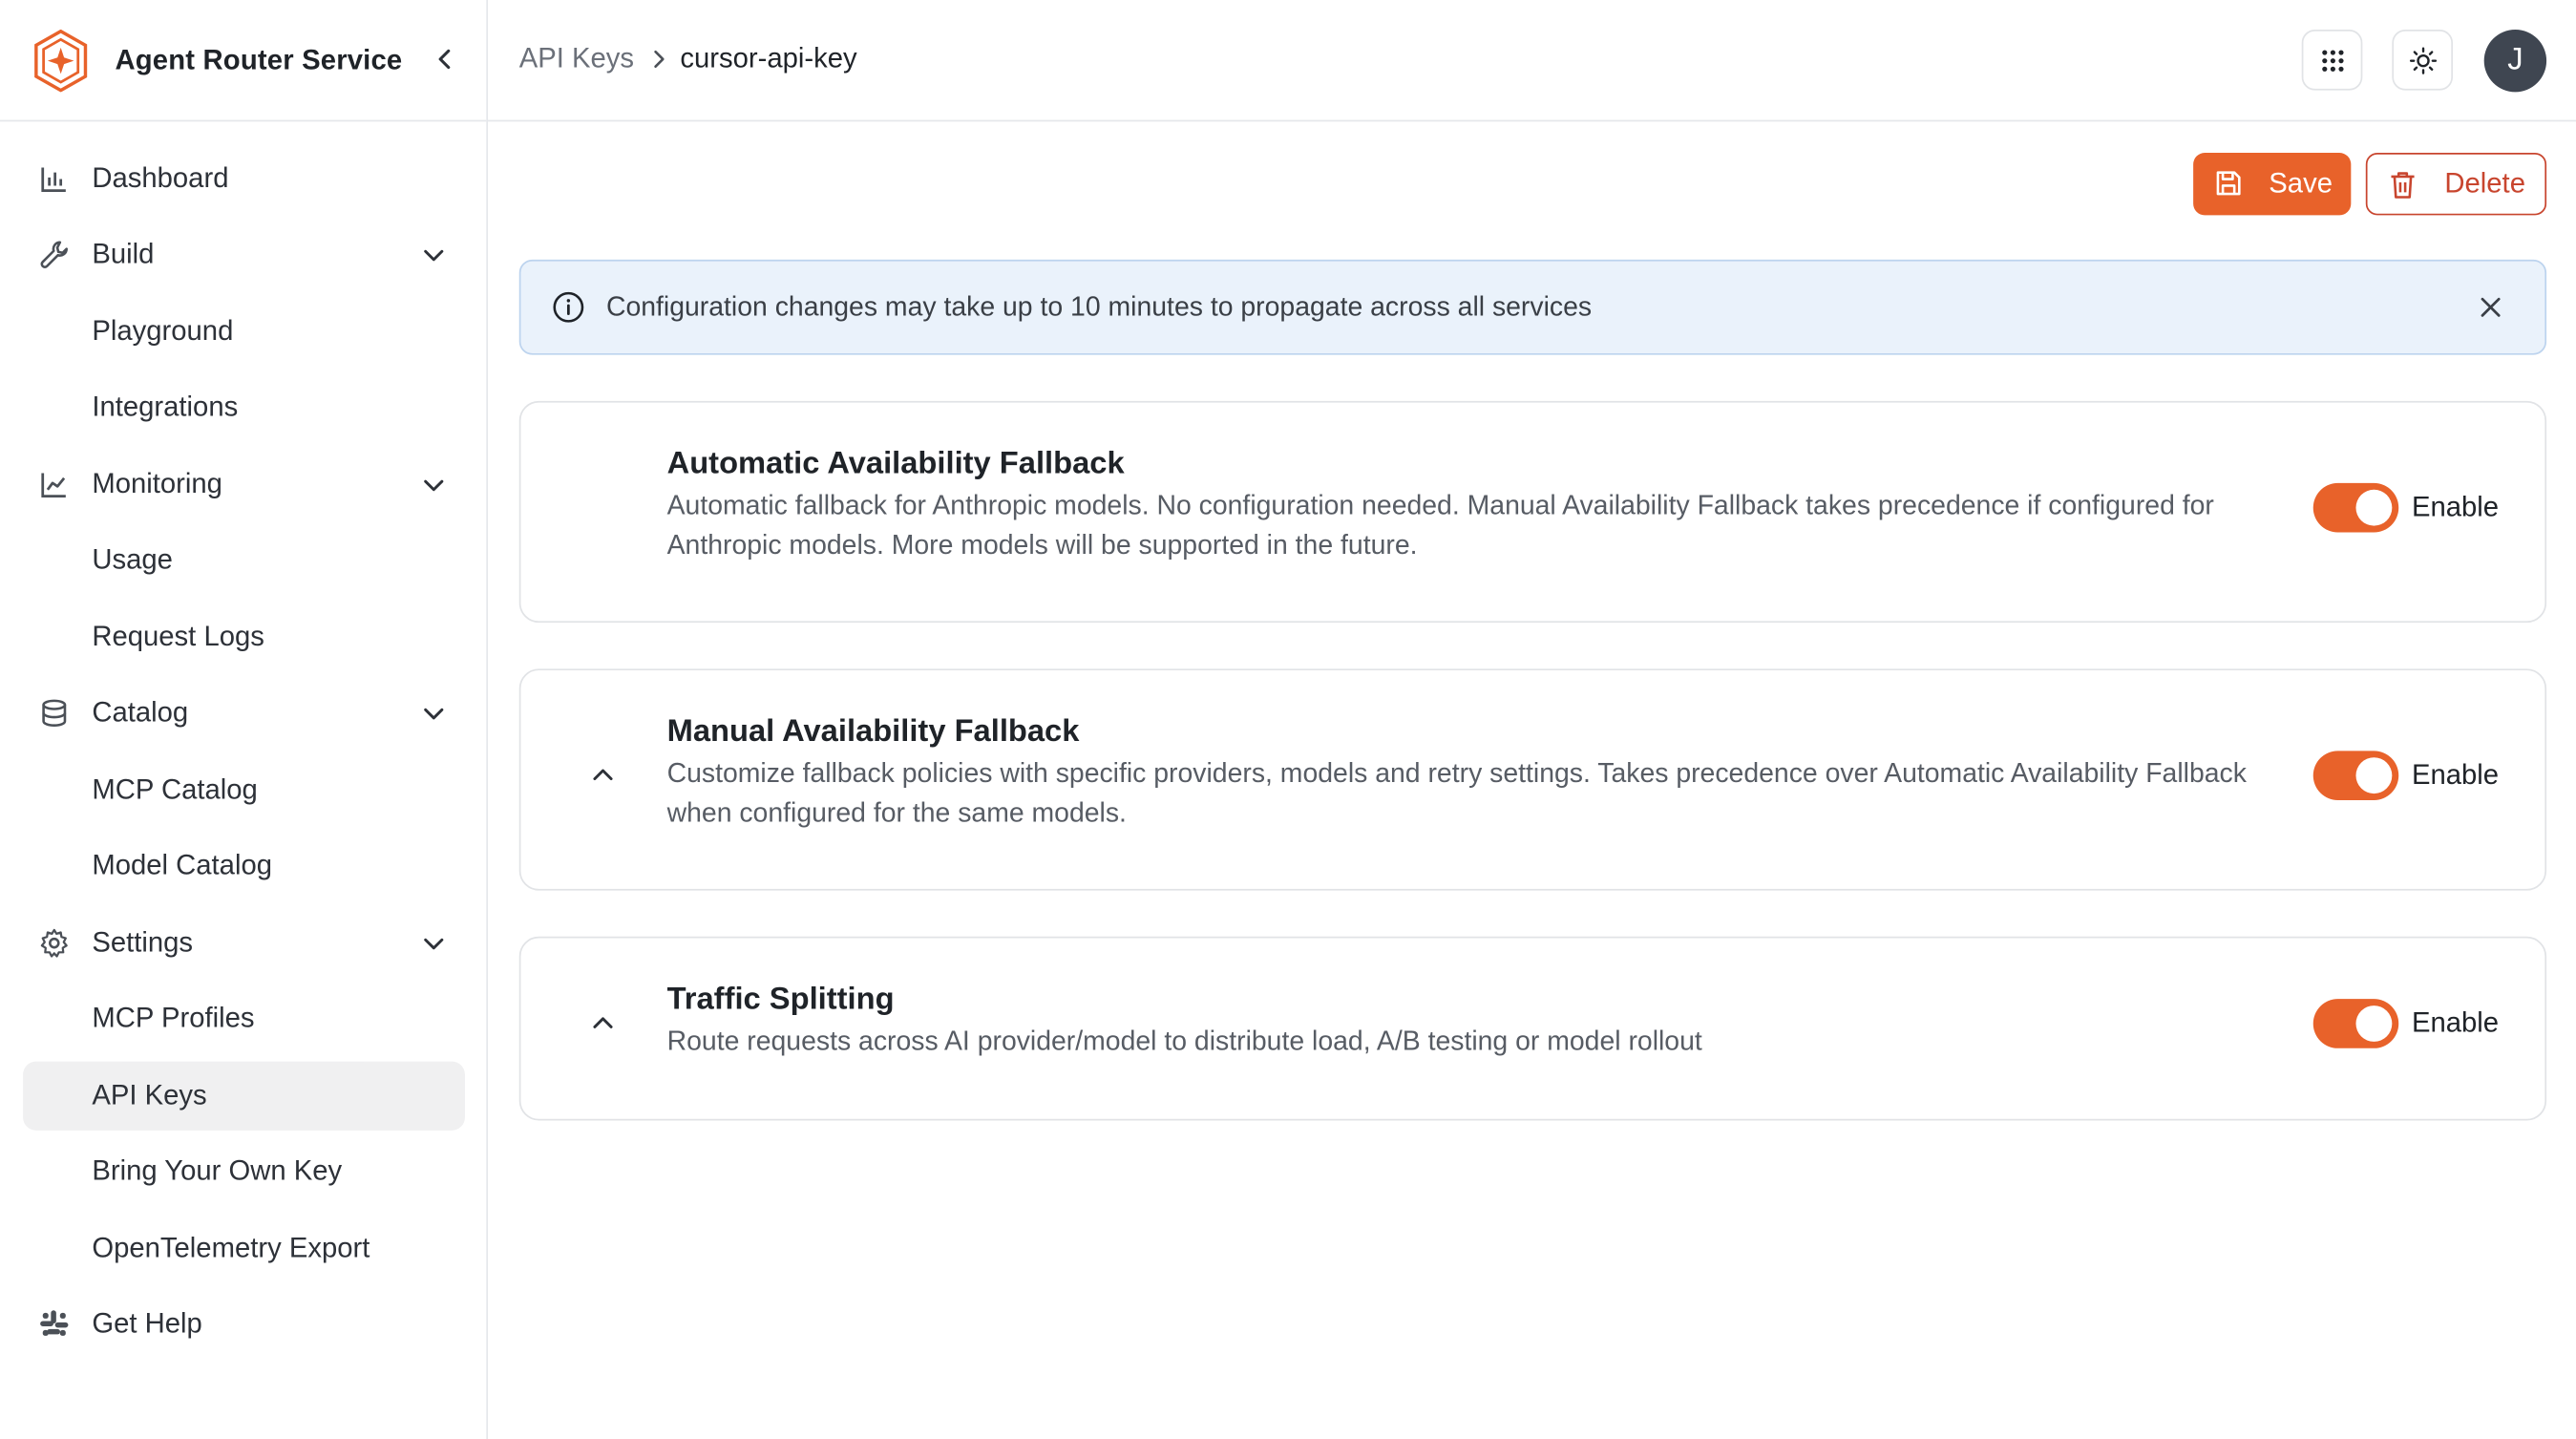 The height and width of the screenshot is (1439, 2576). Describe the element at coordinates (2491, 307) in the screenshot. I see `close-icon` at that location.